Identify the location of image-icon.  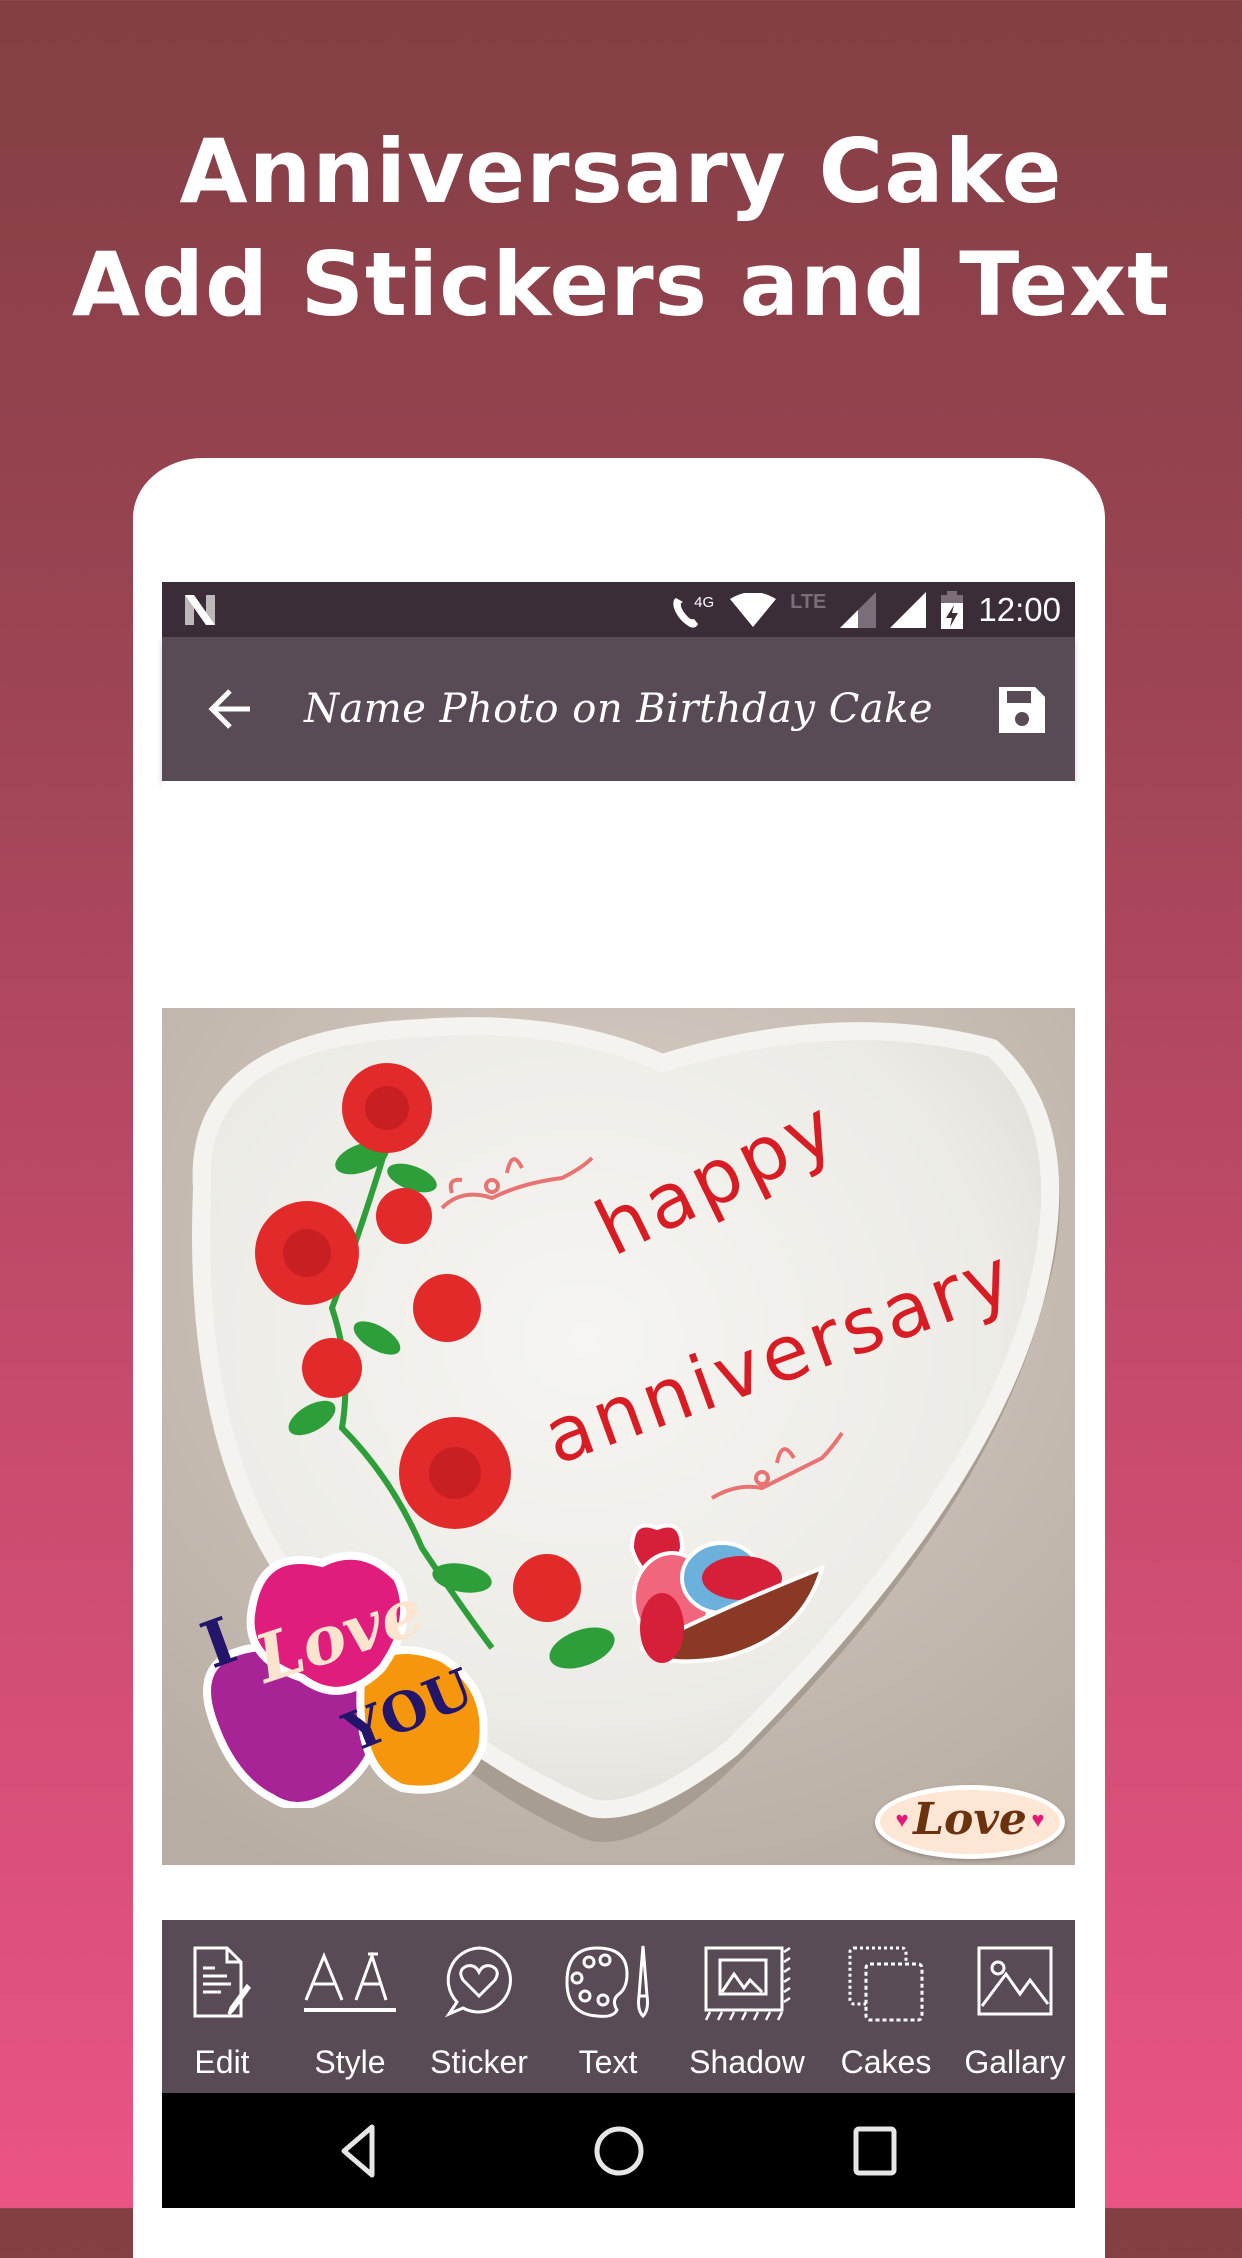
(1015, 1981).